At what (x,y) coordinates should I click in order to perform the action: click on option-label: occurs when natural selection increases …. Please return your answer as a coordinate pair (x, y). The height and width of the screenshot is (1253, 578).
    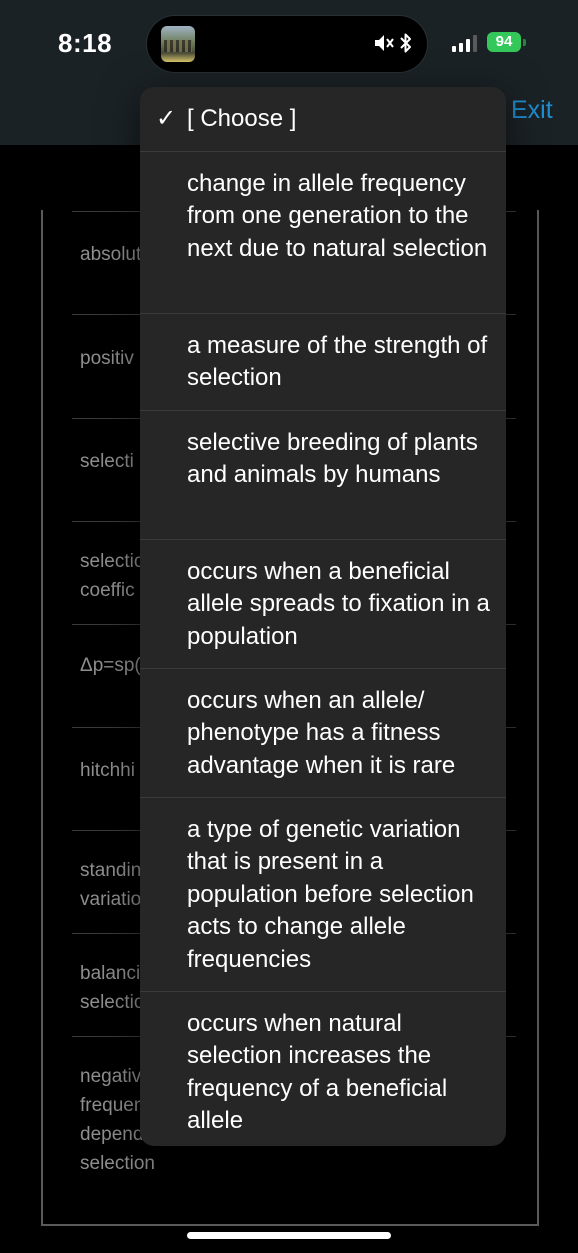
    Looking at the image, I should click on (317, 1072).